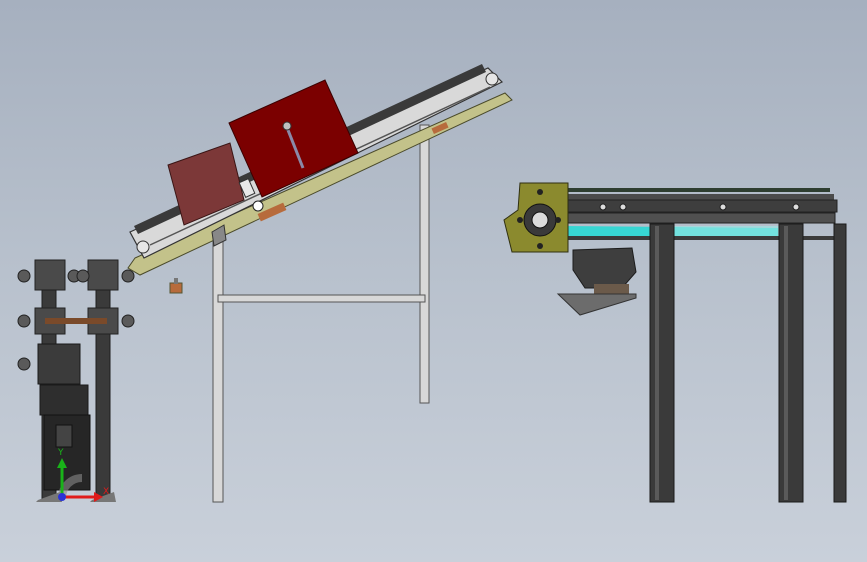 The image size is (867, 562). Describe the element at coordinates (492, 79) in the screenshot. I see `head-pulley` at that location.